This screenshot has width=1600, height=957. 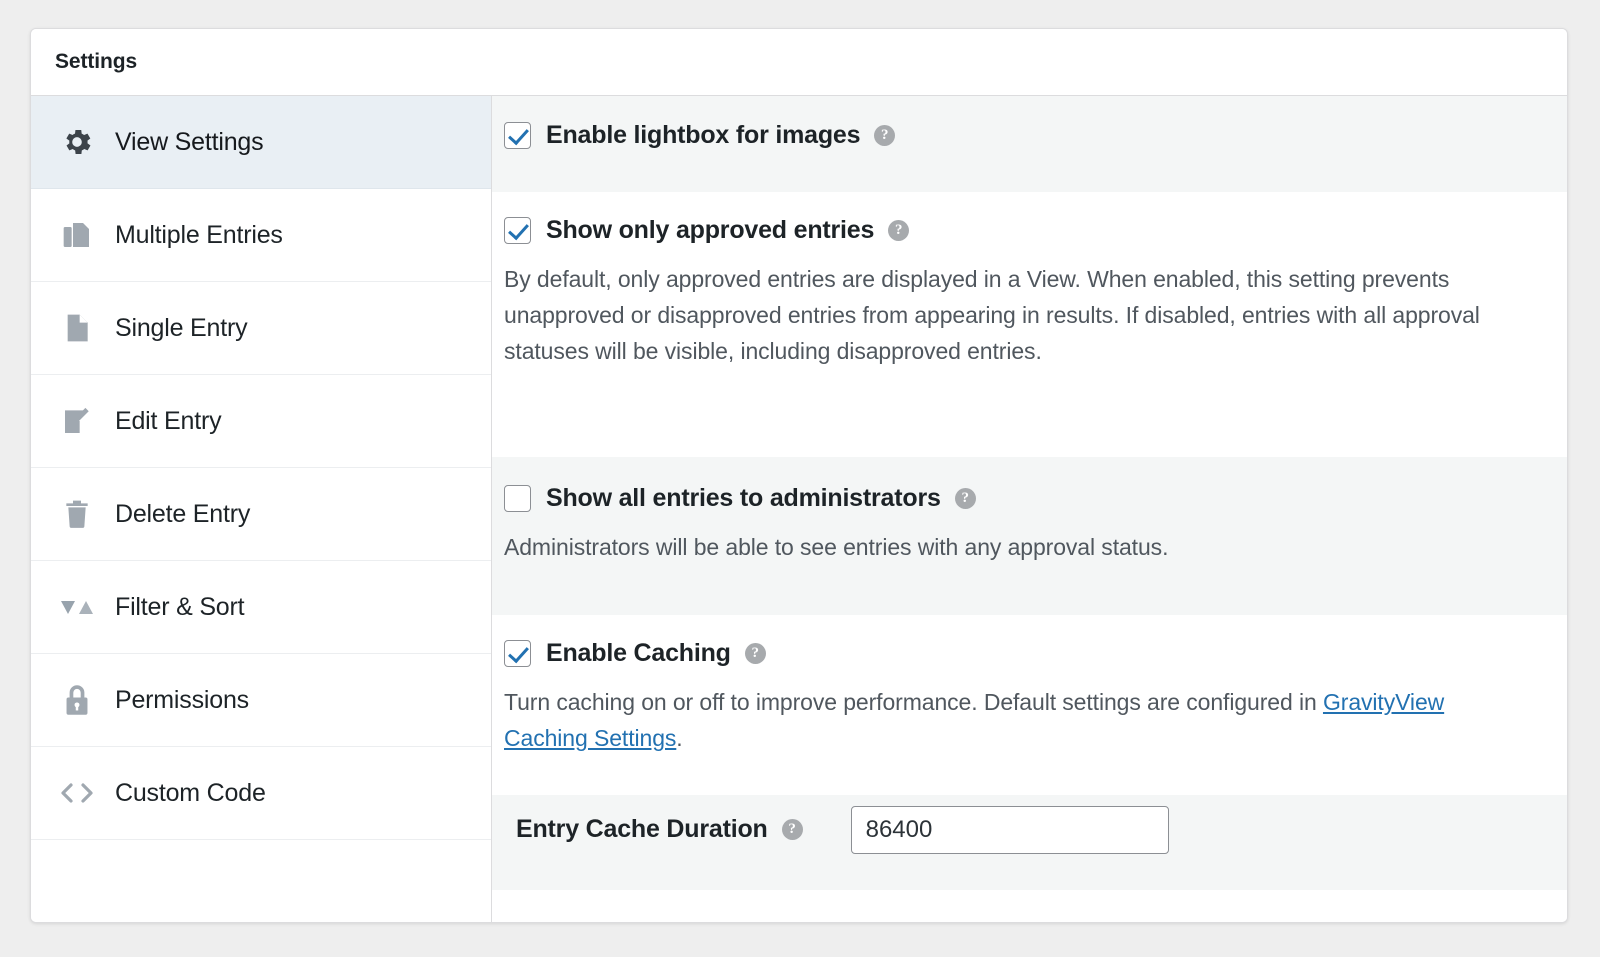 I want to click on lock-icon, so click(x=77, y=700).